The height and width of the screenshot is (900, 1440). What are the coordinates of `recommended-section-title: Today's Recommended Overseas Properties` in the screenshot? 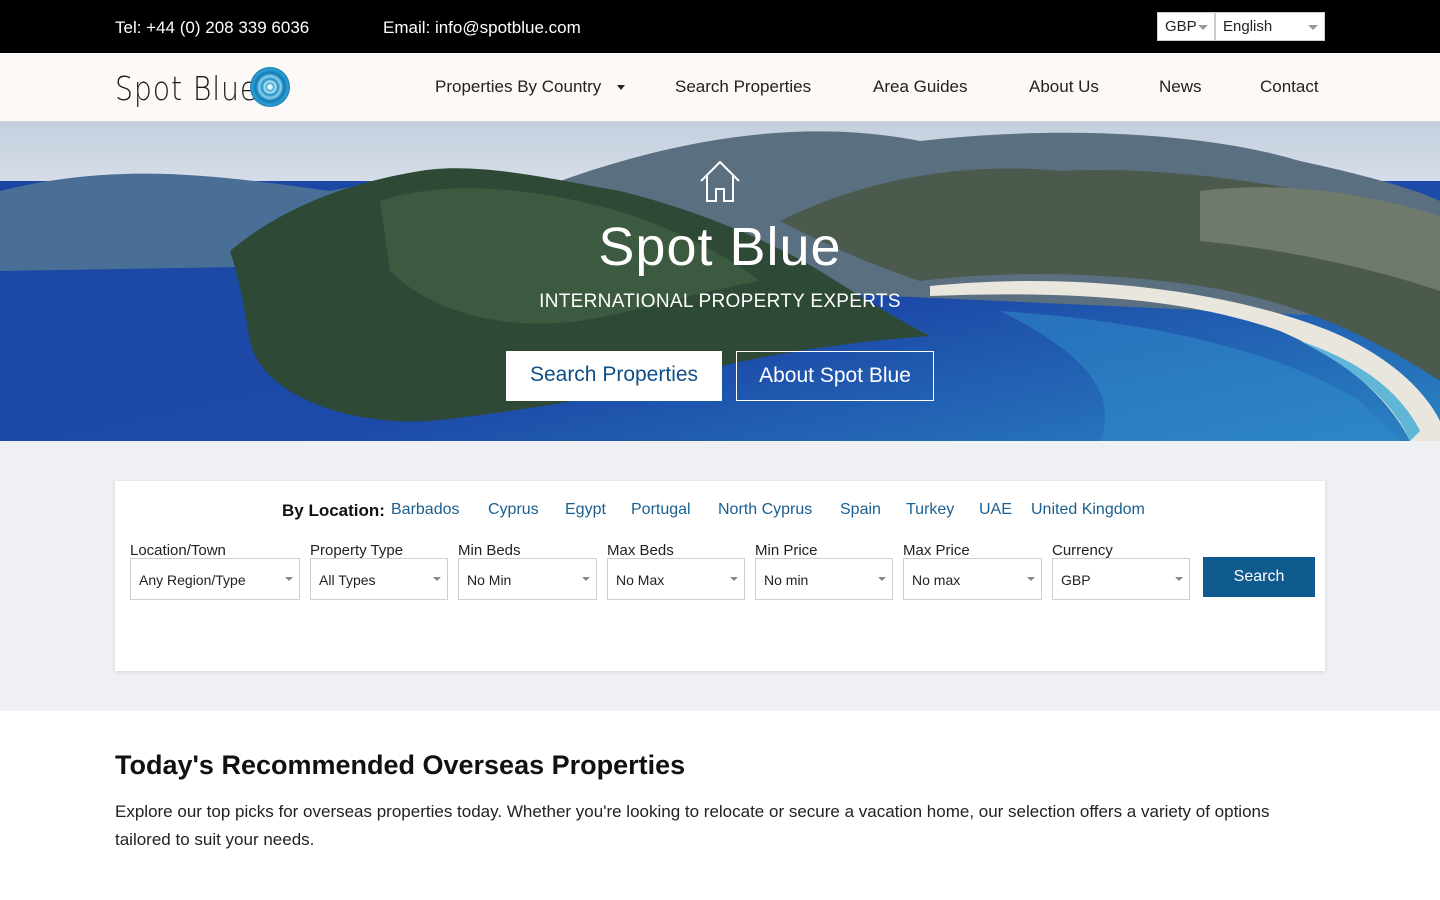 It's located at (400, 765).